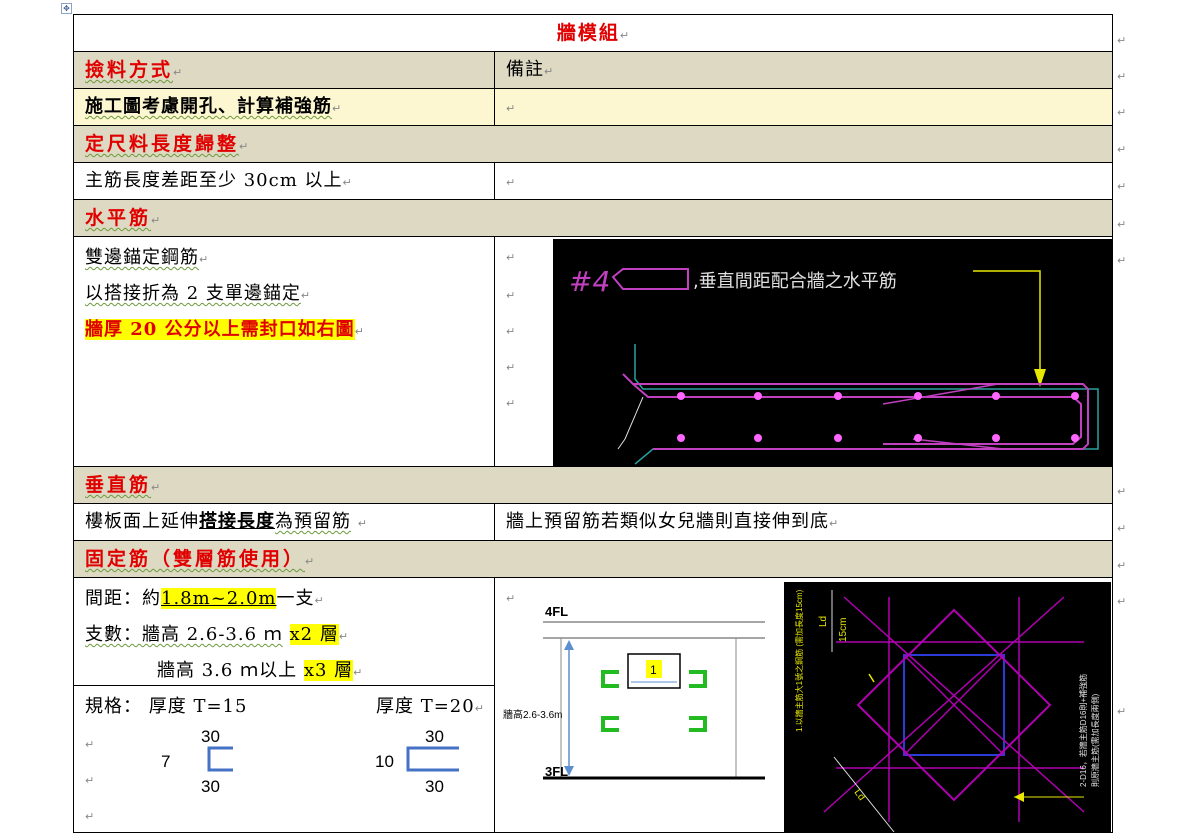  I want to click on table-anchor-icon: ✥, so click(66, 8).